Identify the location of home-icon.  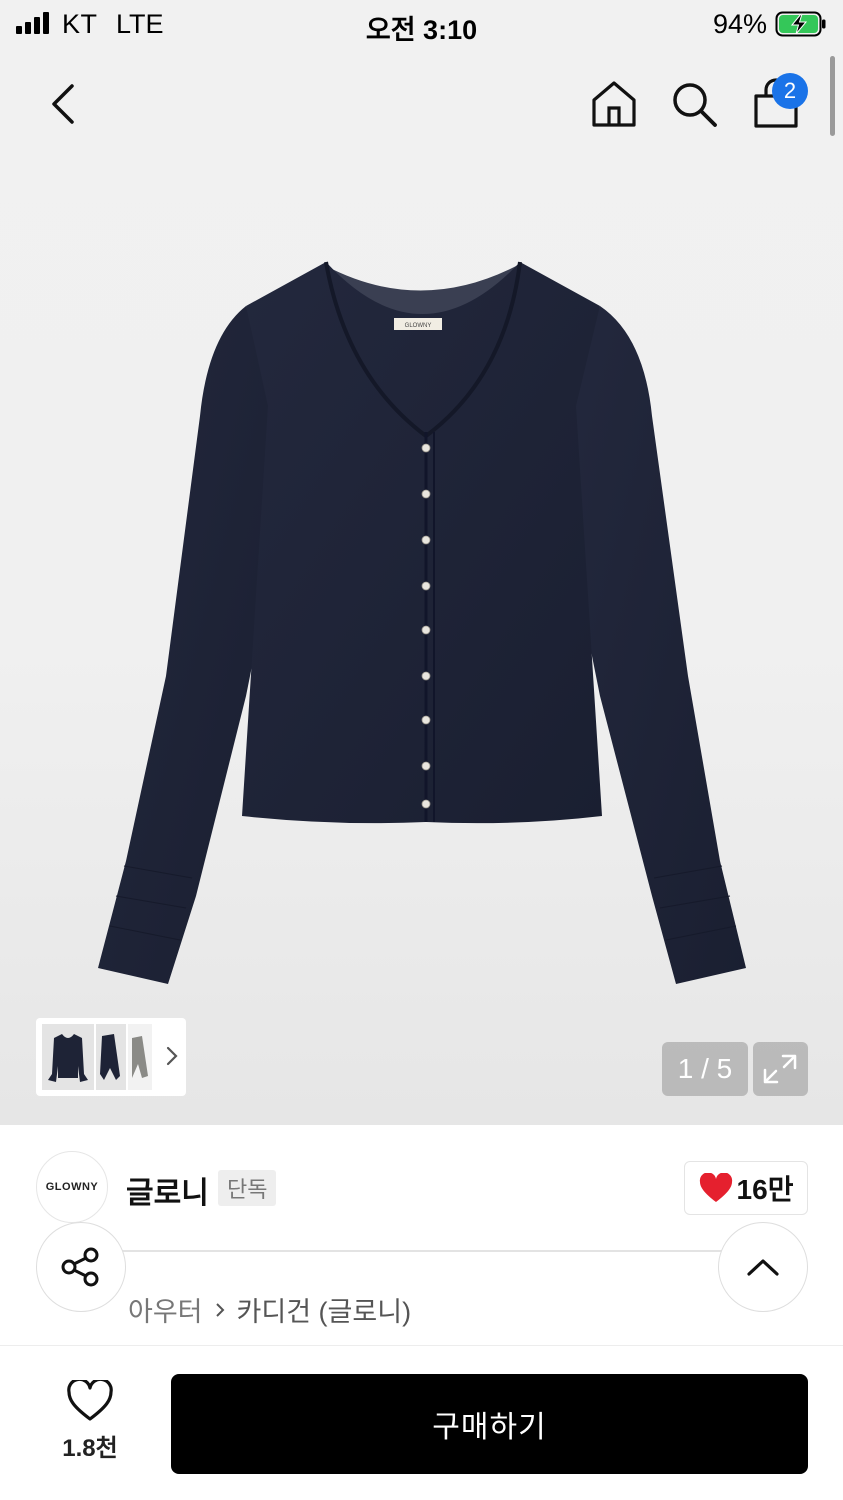
(614, 104).